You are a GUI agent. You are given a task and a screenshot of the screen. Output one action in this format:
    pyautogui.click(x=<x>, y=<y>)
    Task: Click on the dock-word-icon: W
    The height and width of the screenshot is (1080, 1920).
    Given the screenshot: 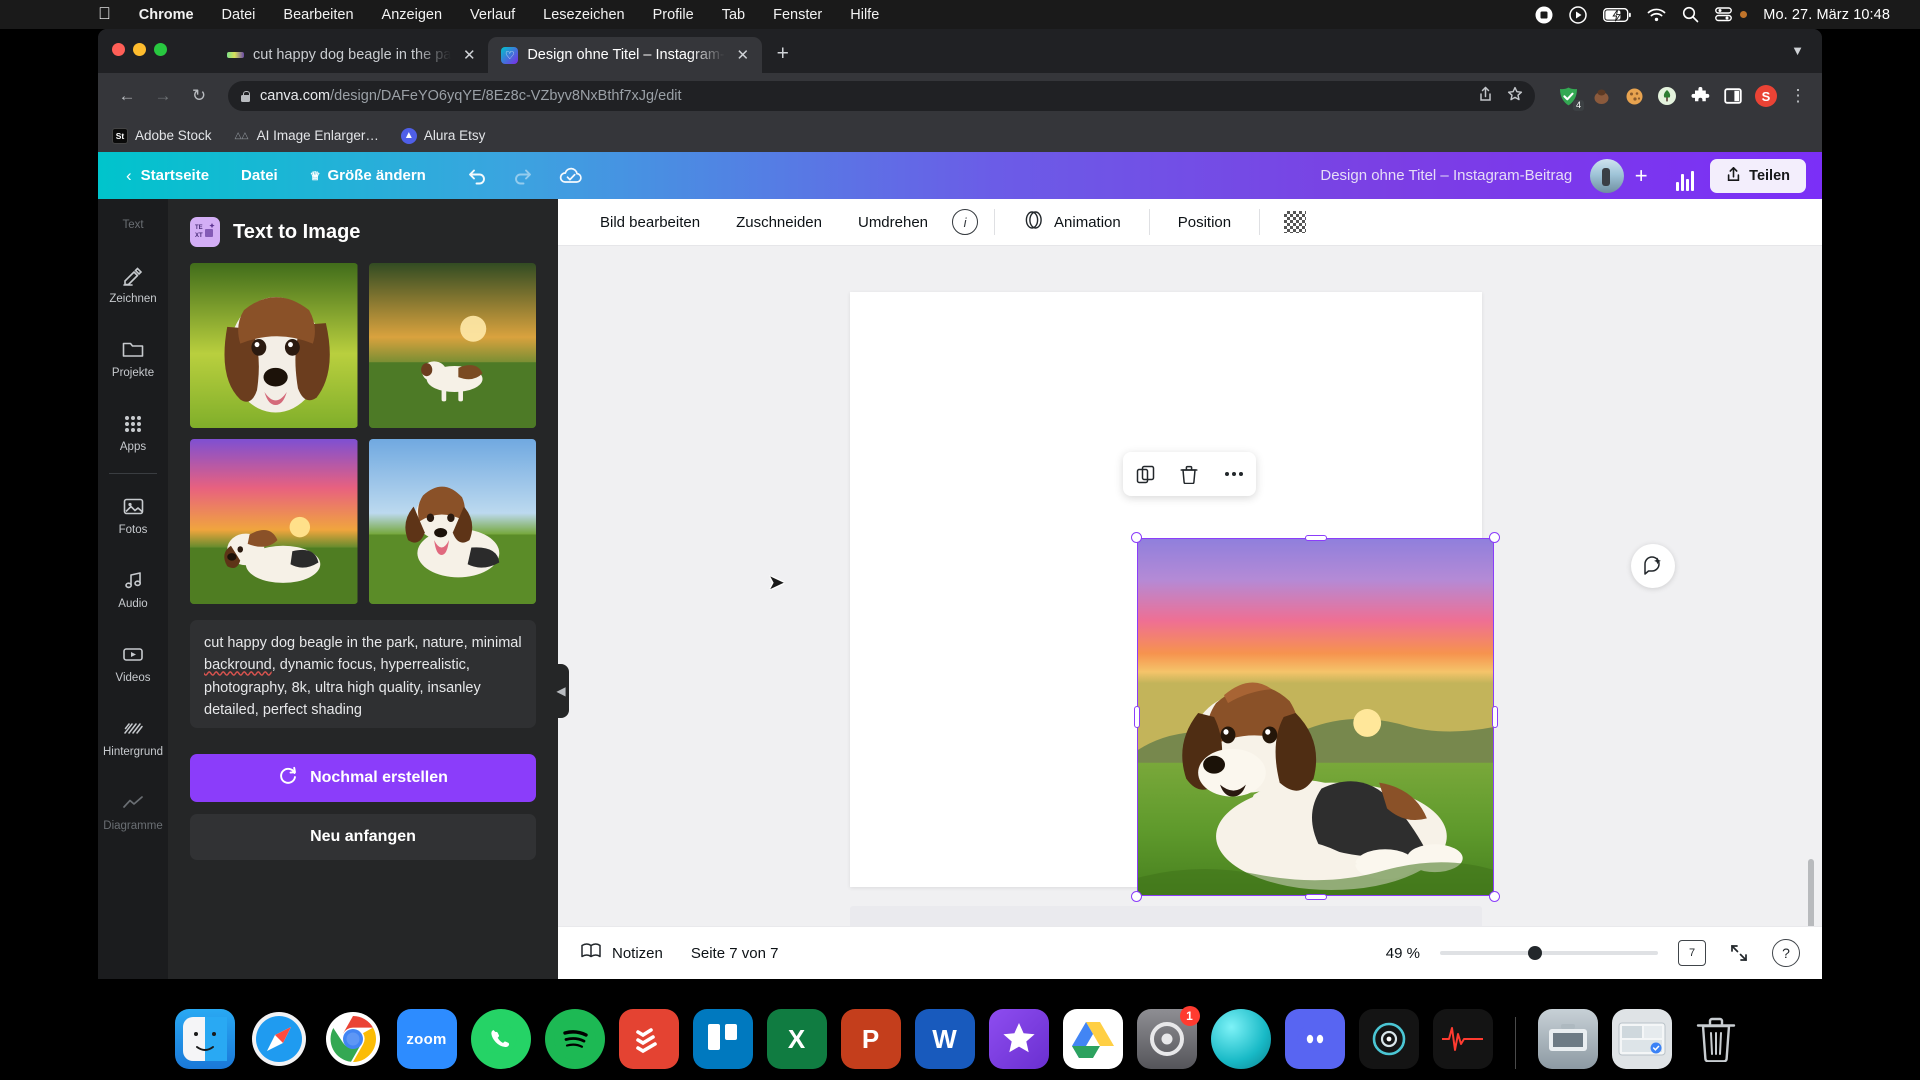 What is the action you would take?
    pyautogui.click(x=944, y=1039)
    